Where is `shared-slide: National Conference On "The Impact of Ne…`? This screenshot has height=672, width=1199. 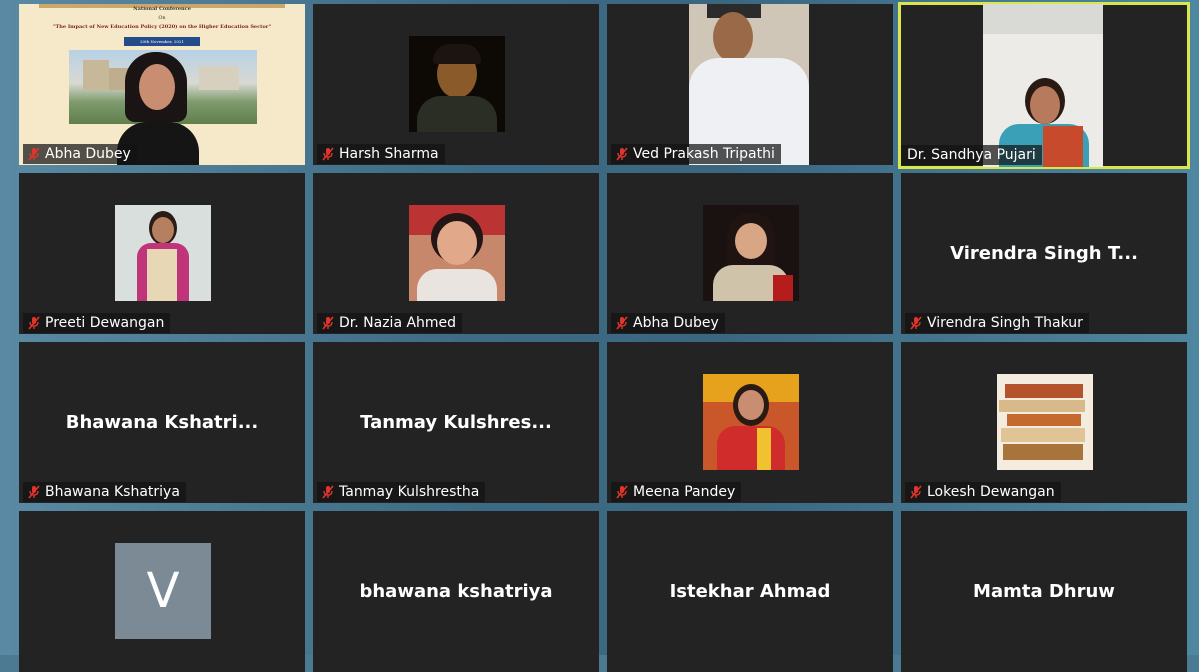 shared-slide: National Conference On "The Impact of Ne… is located at coordinates (162, 84).